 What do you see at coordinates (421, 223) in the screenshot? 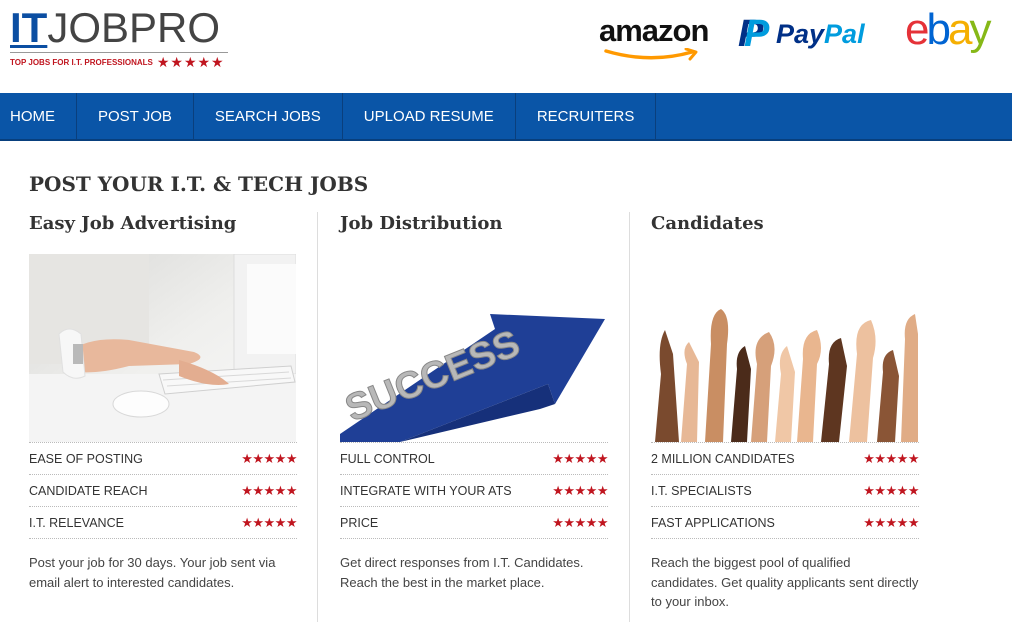
I see `column-title: Job Distribution` at bounding box center [421, 223].